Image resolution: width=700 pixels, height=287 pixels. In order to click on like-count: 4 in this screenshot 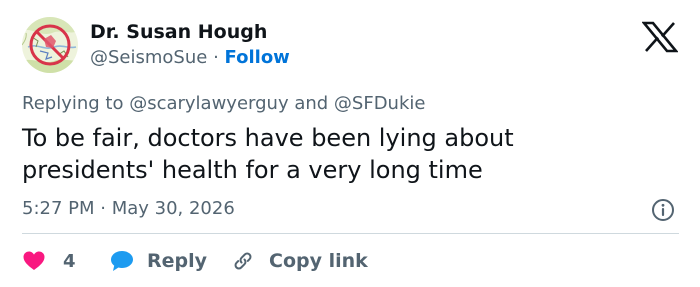, I will do `click(69, 261)`.